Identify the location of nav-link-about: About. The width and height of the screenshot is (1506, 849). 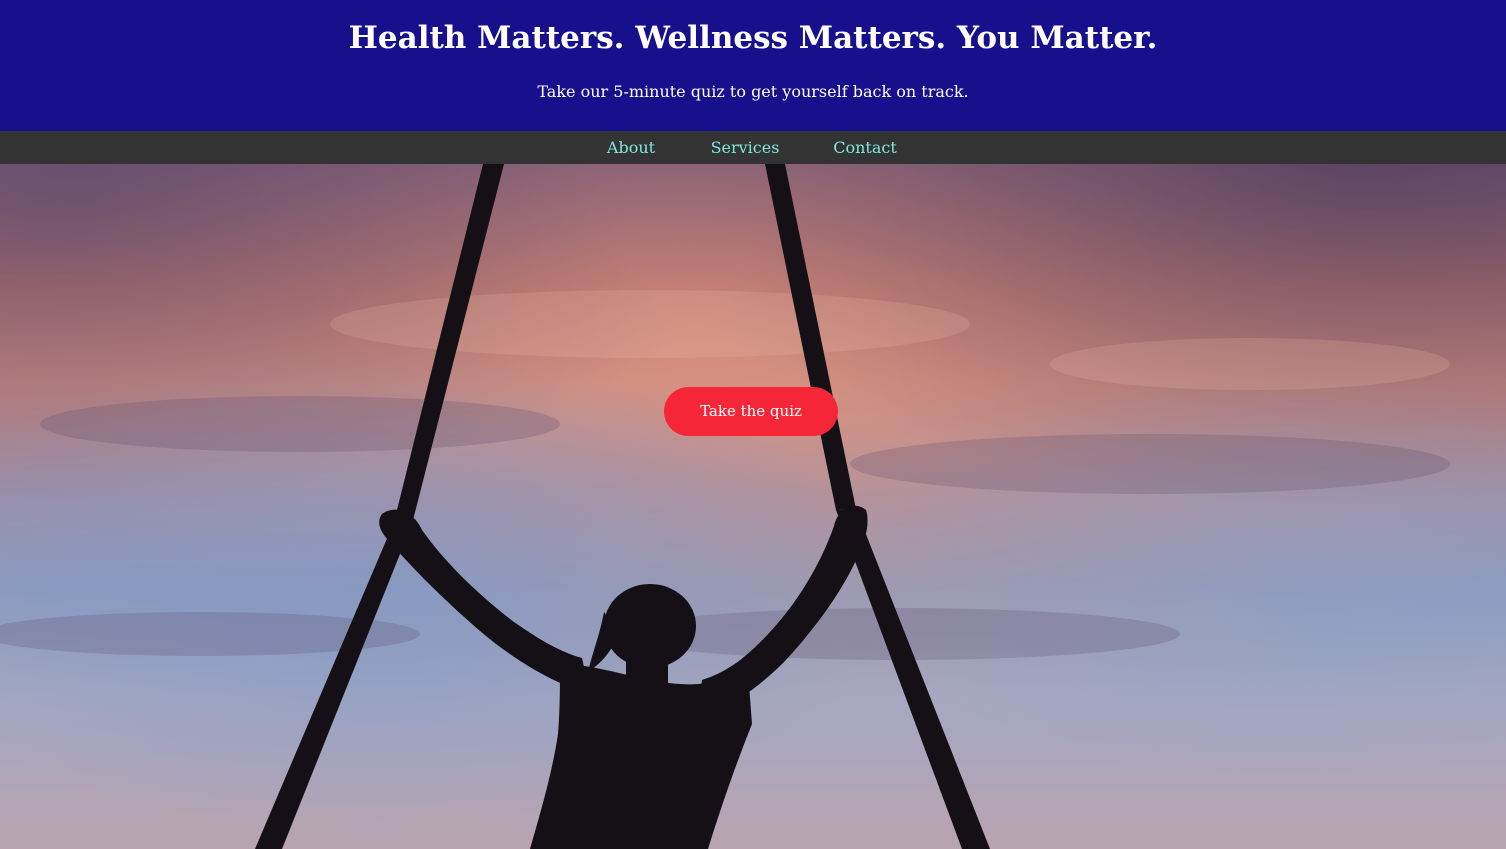
(631, 147).